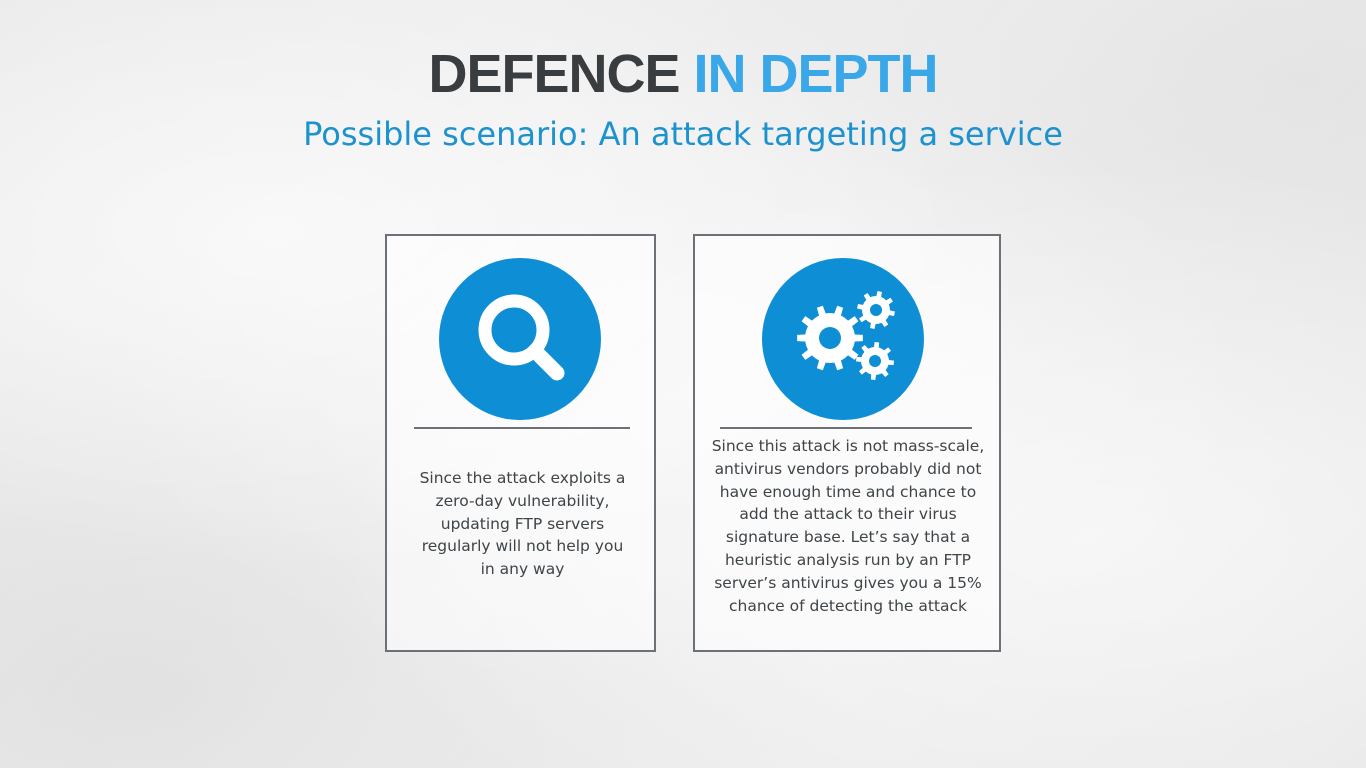 This screenshot has height=768, width=1366. What do you see at coordinates (683, 74) in the screenshot?
I see `slide-title: DEFENCE IN DEPTH` at bounding box center [683, 74].